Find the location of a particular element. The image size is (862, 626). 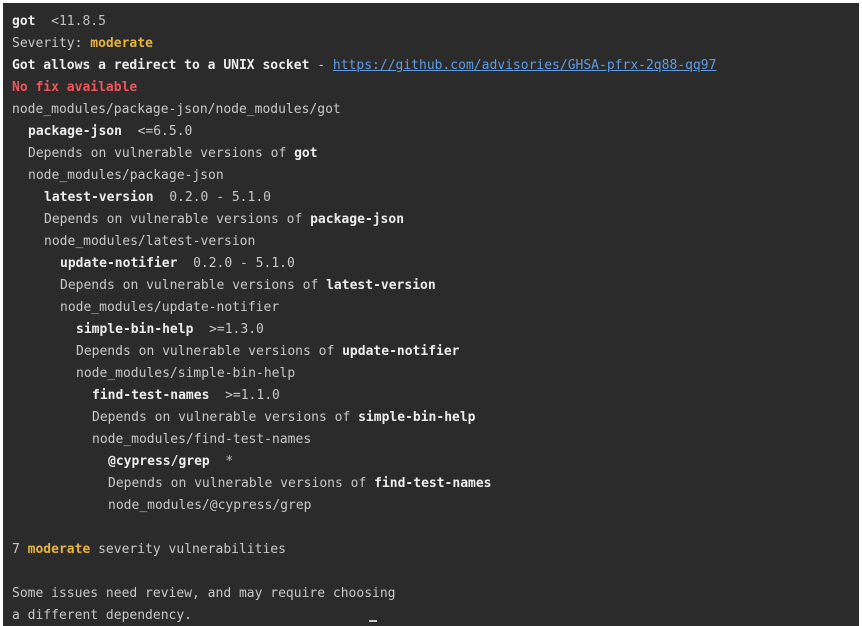

dependency-path: node_modules/update-notifier is located at coordinates (170, 307).